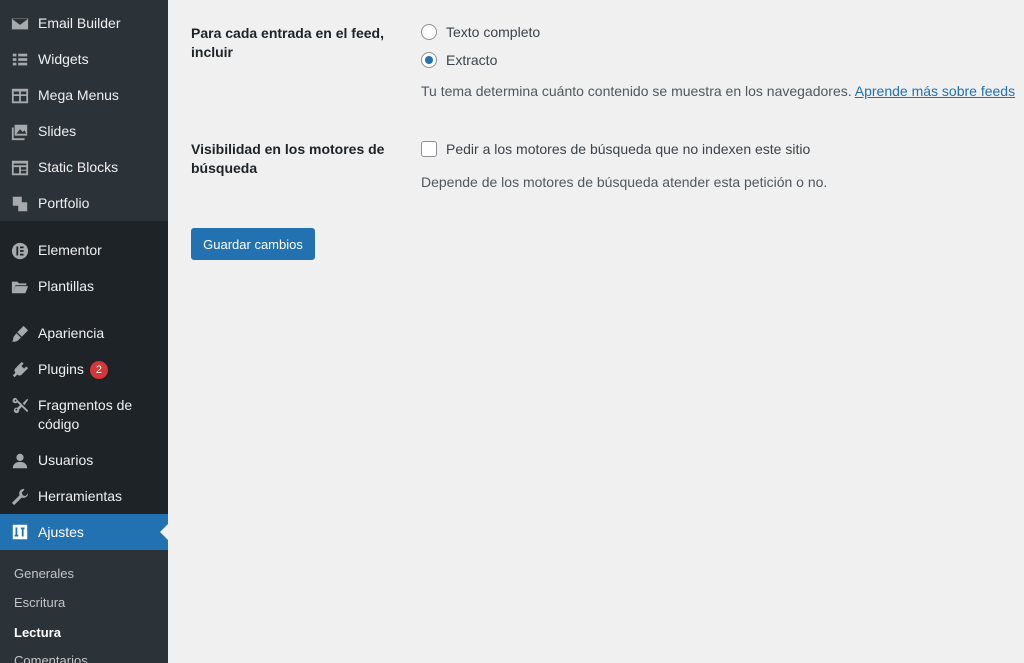 This screenshot has height=663, width=1024. What do you see at coordinates (84, 462) in the screenshot?
I see `sidebar-item-usuarios: Usuarios` at bounding box center [84, 462].